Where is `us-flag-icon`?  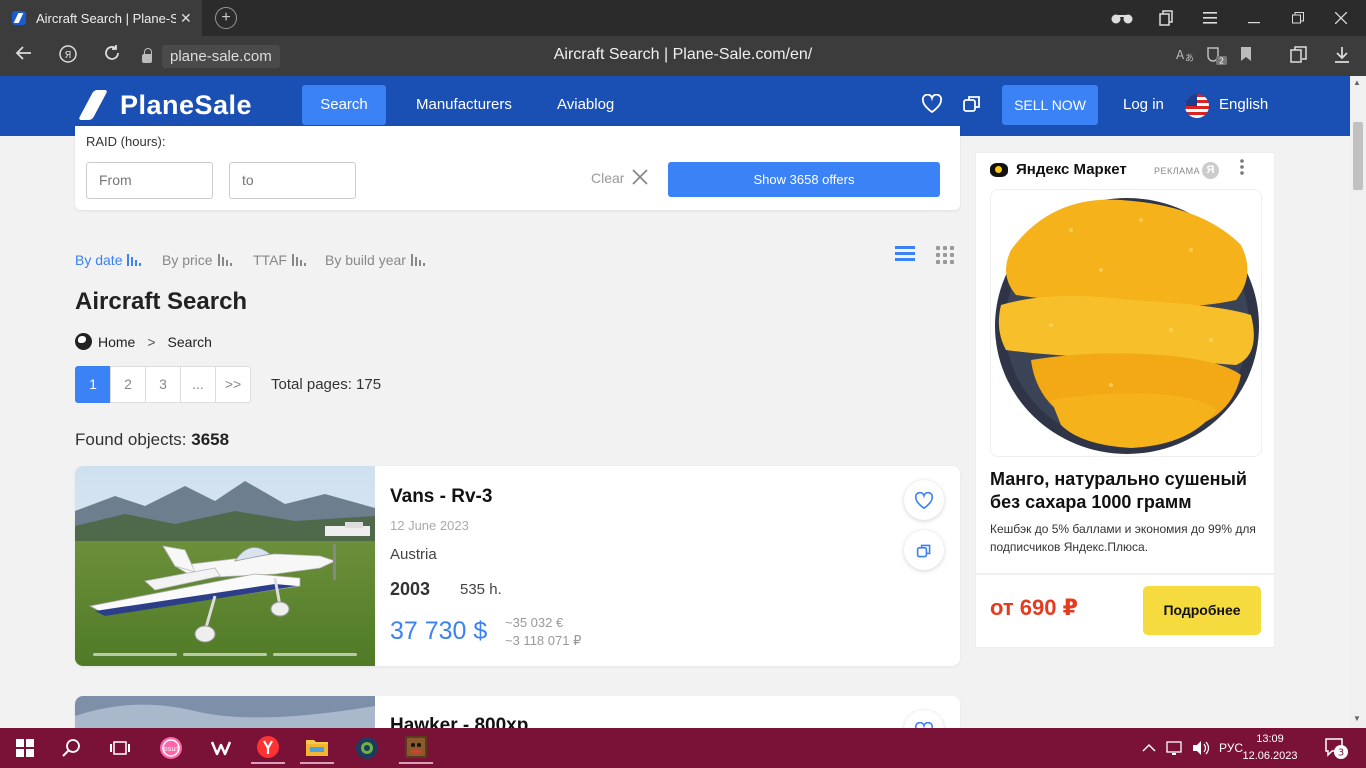 us-flag-icon is located at coordinates (1197, 106).